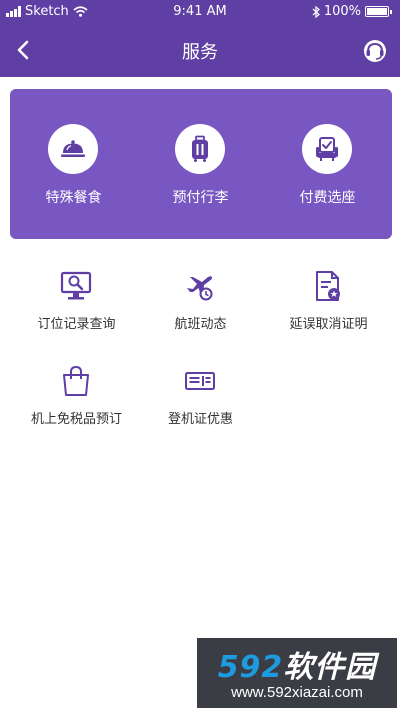 The height and width of the screenshot is (711, 400). I want to click on customer-service-icon, so click(375, 51).